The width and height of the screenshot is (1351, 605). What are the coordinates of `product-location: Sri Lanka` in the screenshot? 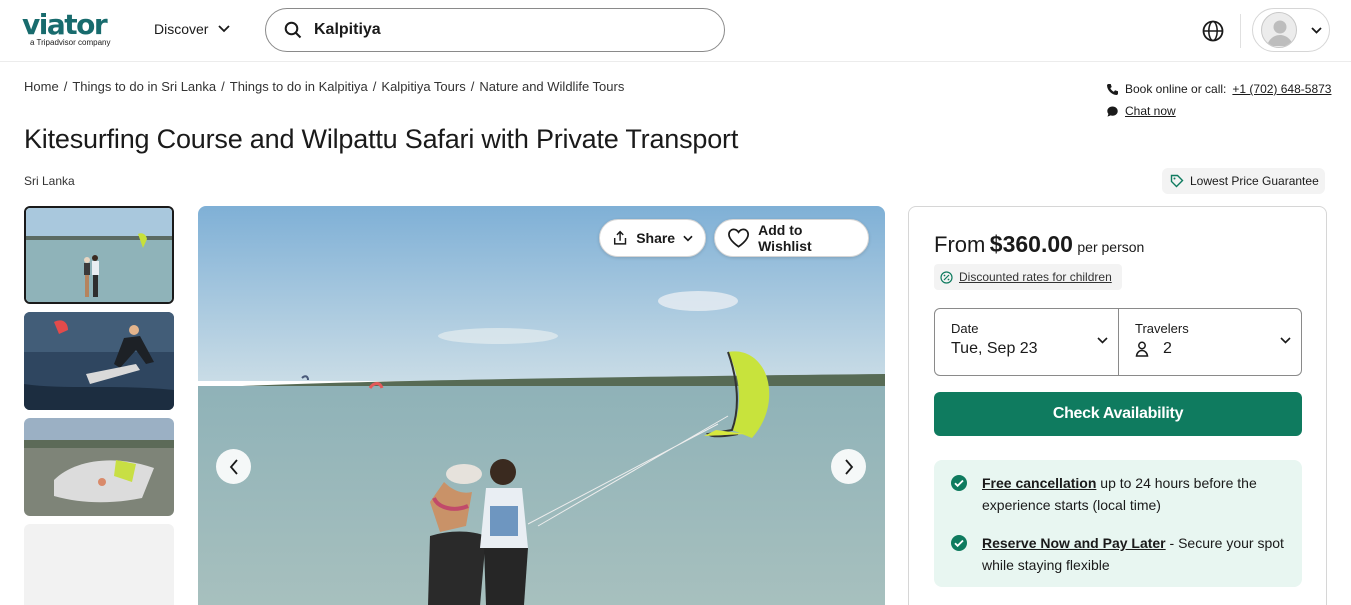 It's located at (49, 181).